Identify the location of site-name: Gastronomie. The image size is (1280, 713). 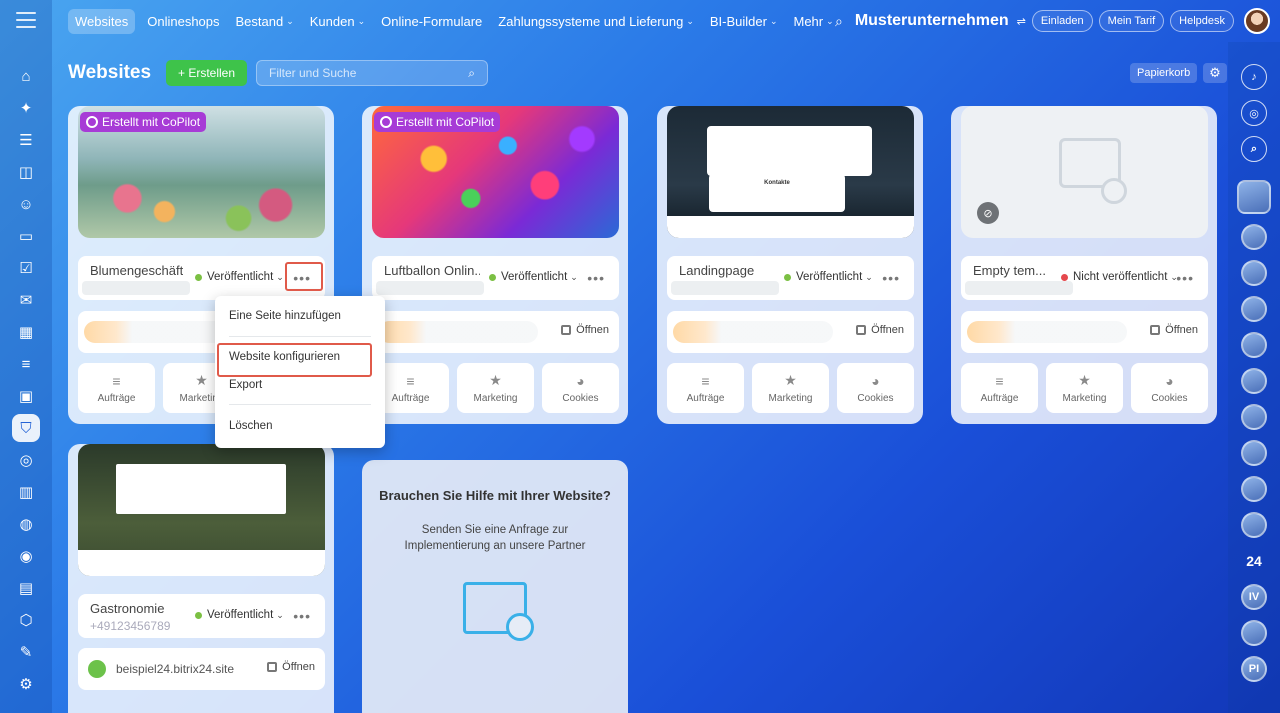
(127, 608).